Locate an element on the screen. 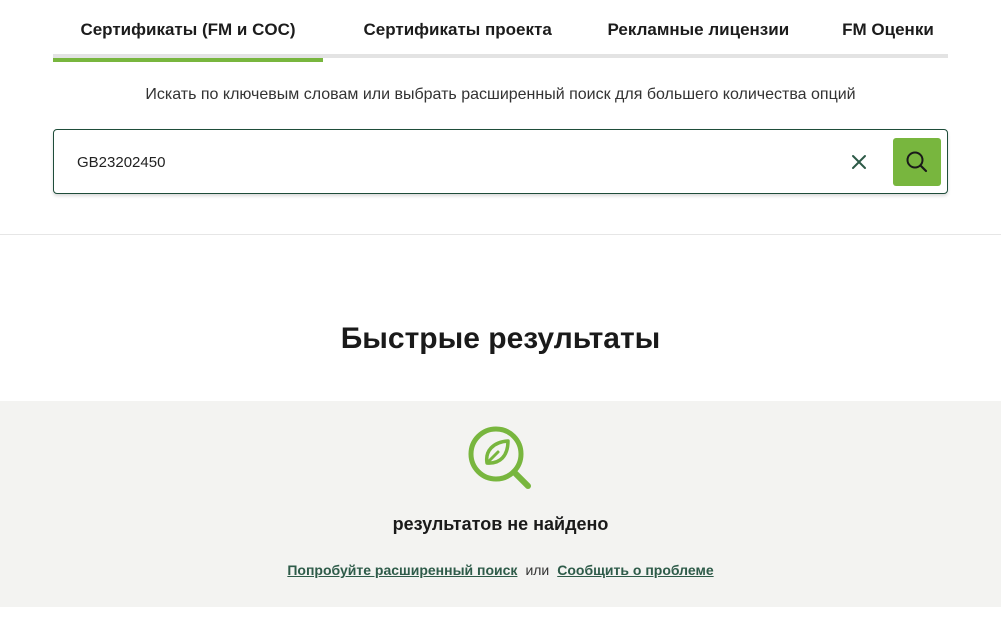 This screenshot has height=620, width=1001. search-input is located at coordinates (447, 162).